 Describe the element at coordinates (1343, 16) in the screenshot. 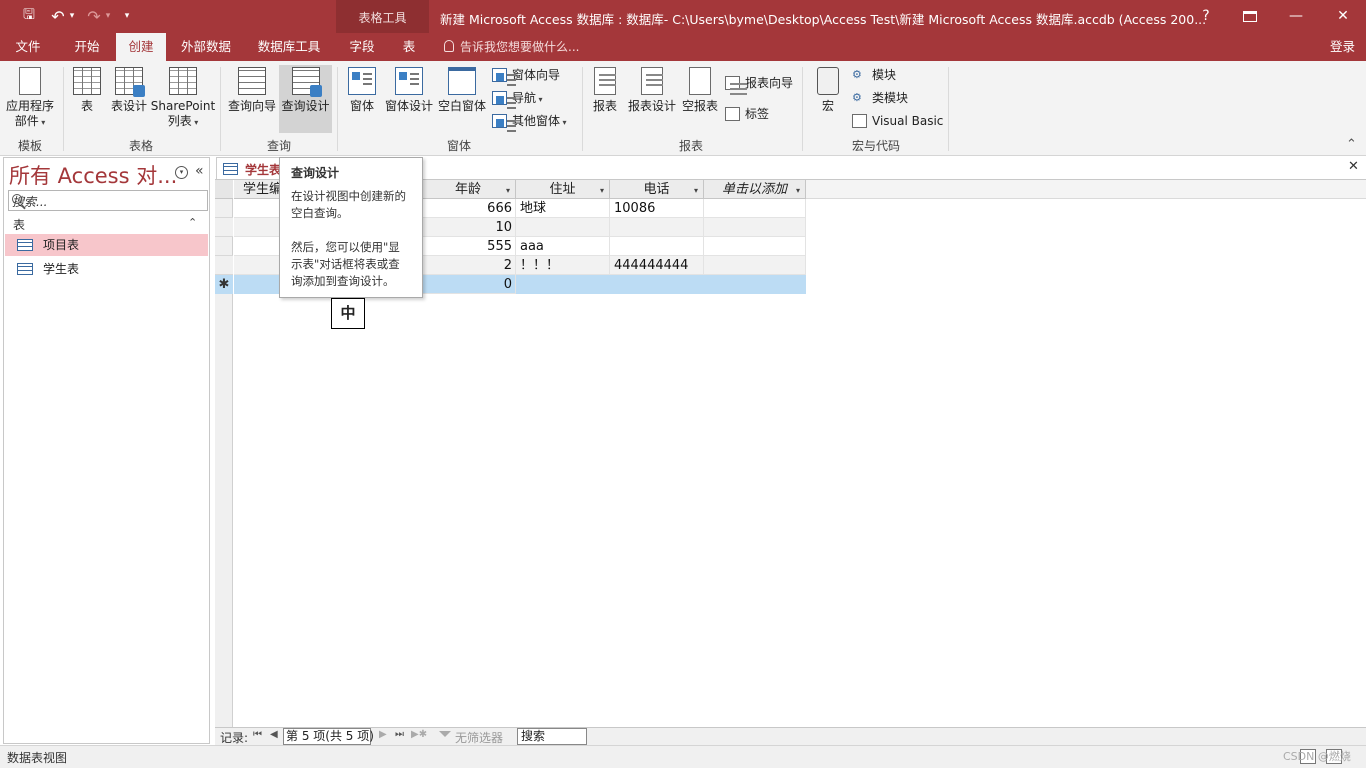

I see `close-button: ✕` at that location.